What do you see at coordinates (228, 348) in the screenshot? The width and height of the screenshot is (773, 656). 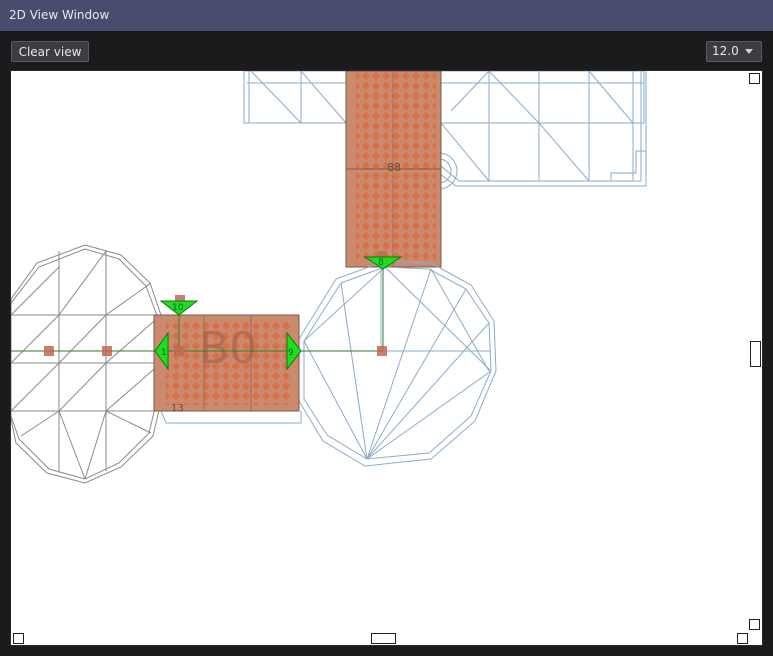 I see `room-label: B0` at bounding box center [228, 348].